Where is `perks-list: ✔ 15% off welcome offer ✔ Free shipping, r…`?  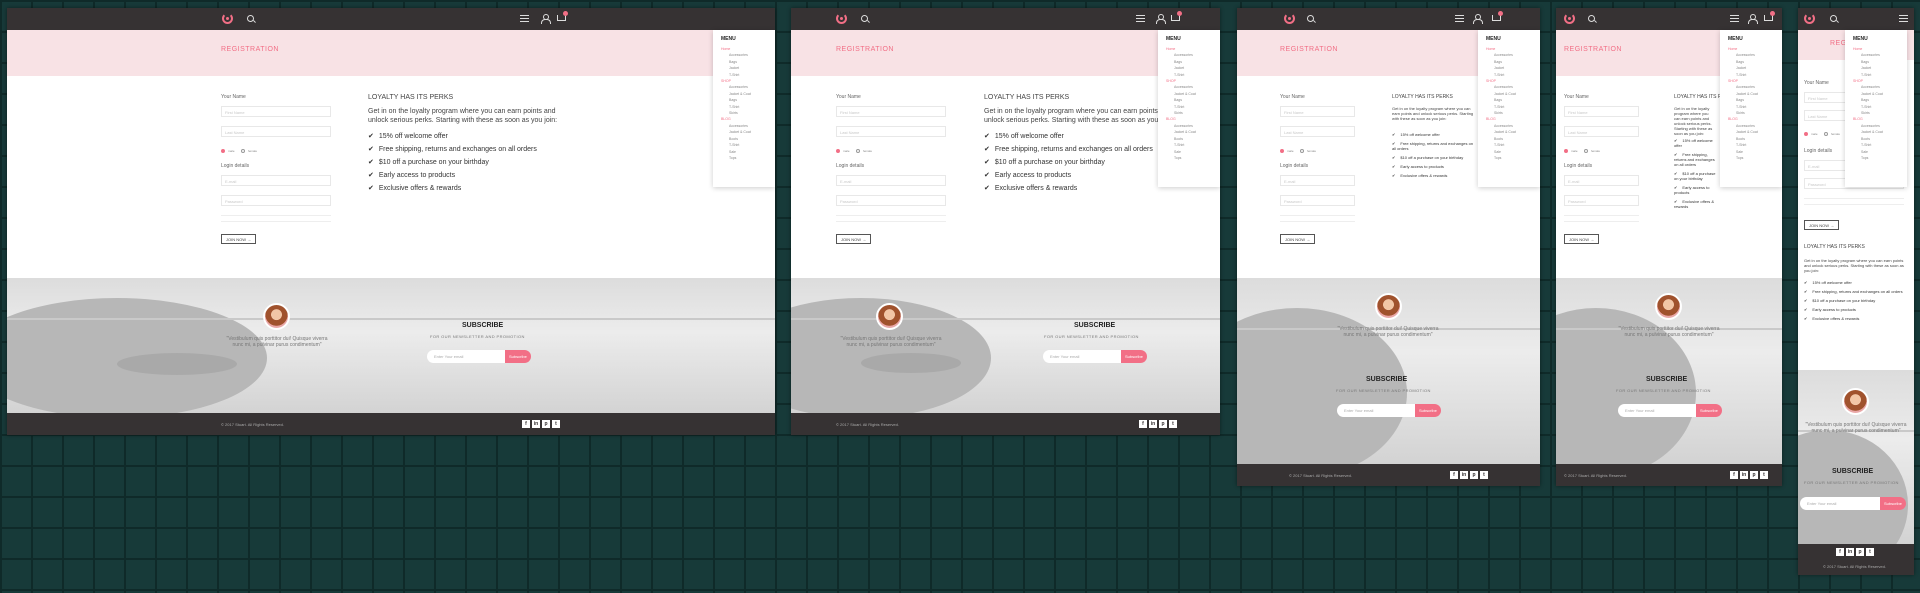
perks-list: ✔ 15% off welcome offer ✔ Free shipping, r… is located at coordinates (452, 164).